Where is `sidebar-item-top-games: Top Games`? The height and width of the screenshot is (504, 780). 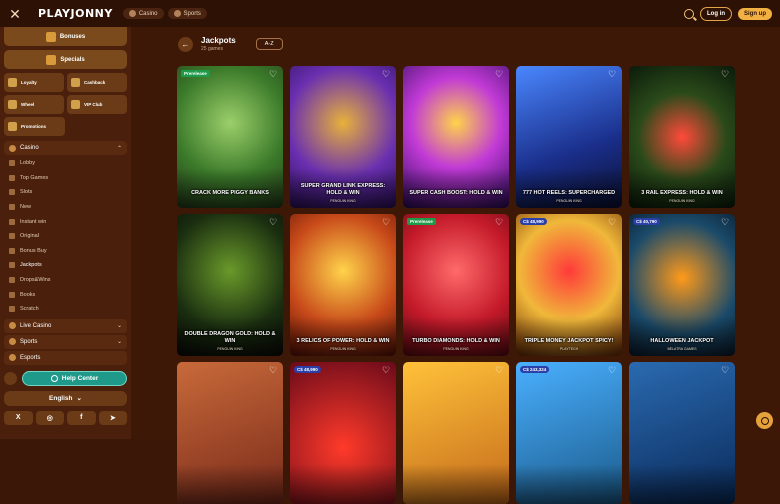
sidebar-item-top-games: Top Games is located at coordinates (65, 178).